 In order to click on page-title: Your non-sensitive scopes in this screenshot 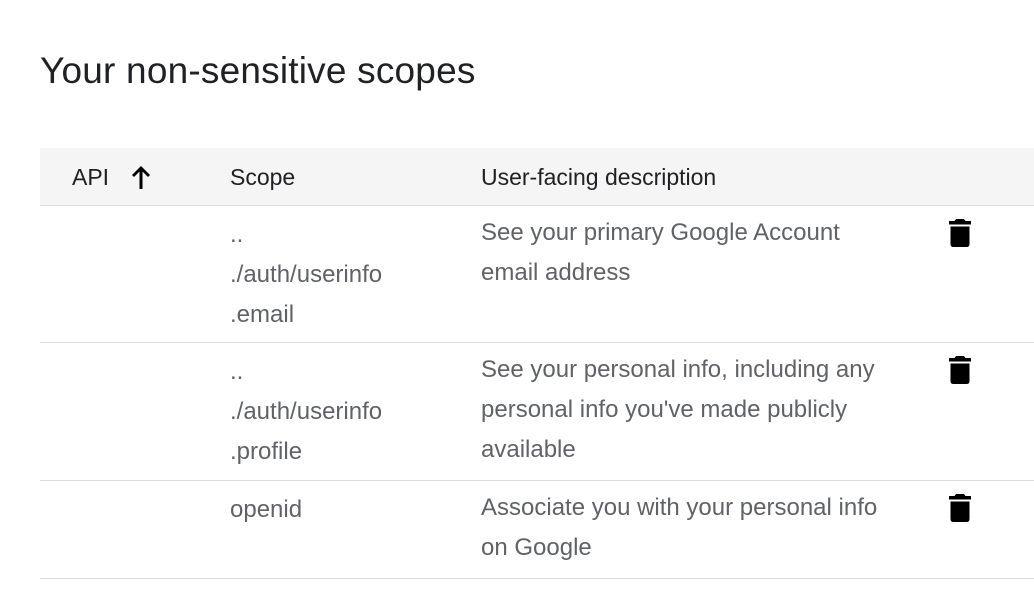, I will do `click(258, 70)`.